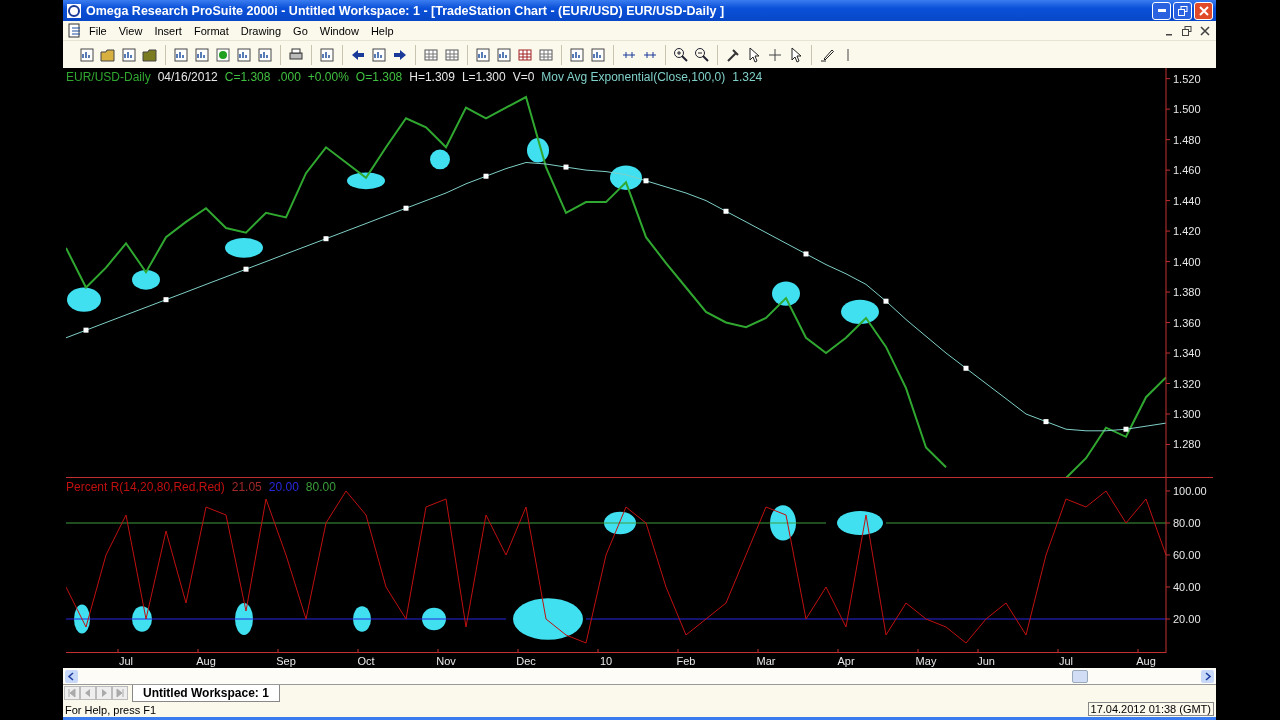 The height and width of the screenshot is (720, 1280). What do you see at coordinates (286, 661) in the screenshot?
I see `x-tick-label: Sep` at bounding box center [286, 661].